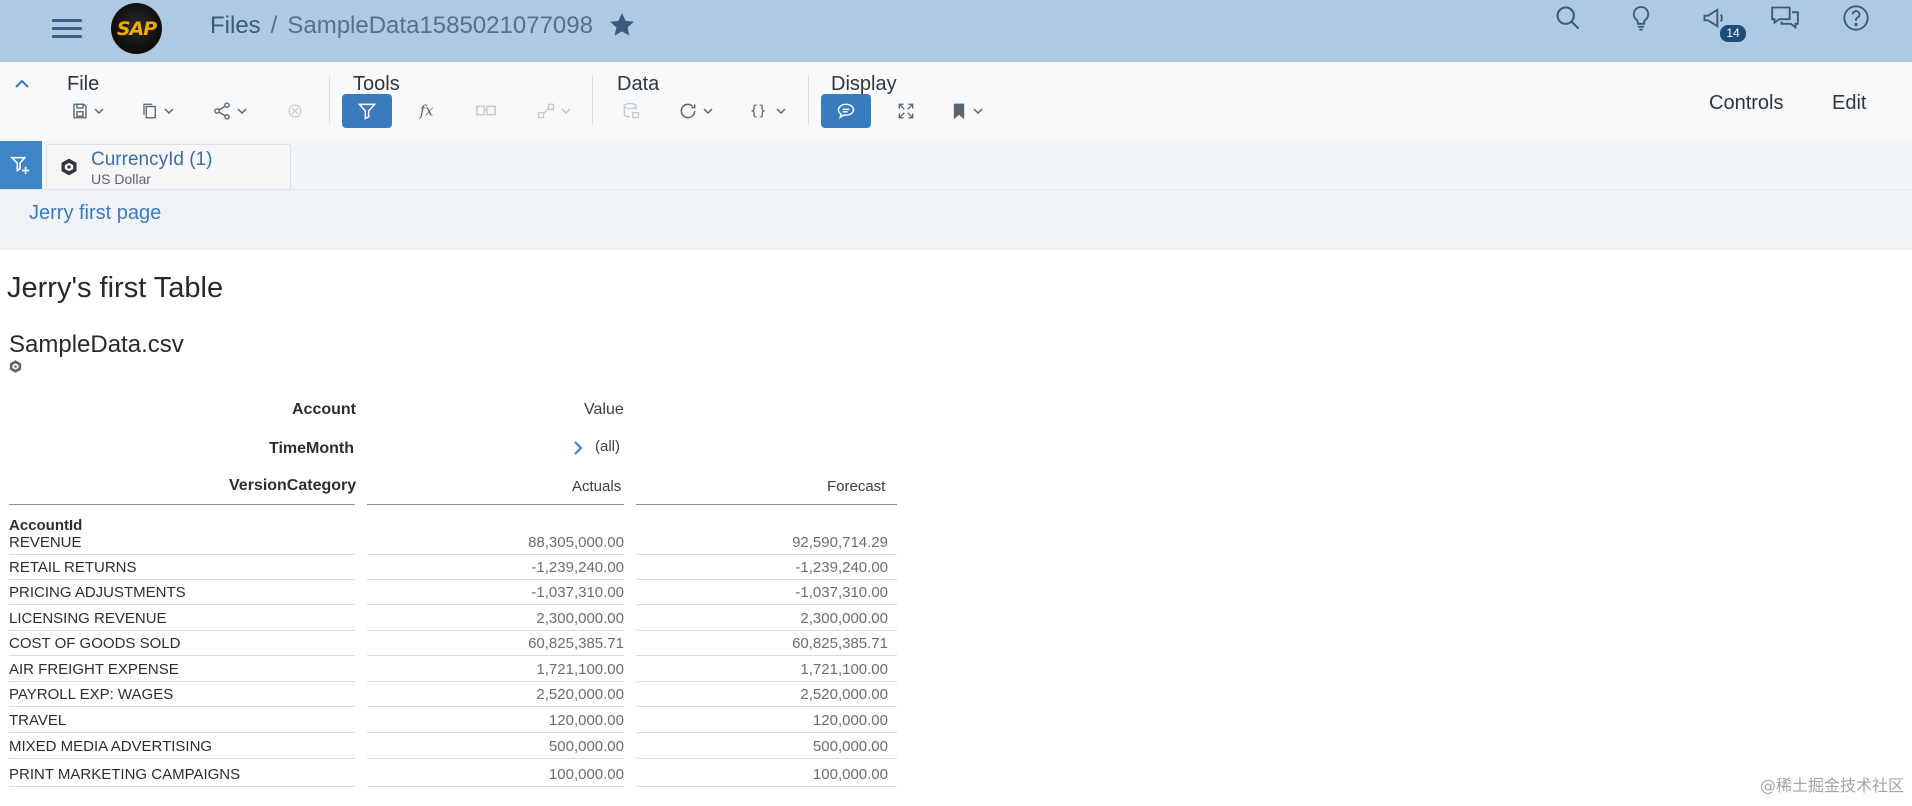 The width and height of the screenshot is (1912, 806). What do you see at coordinates (1856, 18) in the screenshot?
I see `help-icon` at bounding box center [1856, 18].